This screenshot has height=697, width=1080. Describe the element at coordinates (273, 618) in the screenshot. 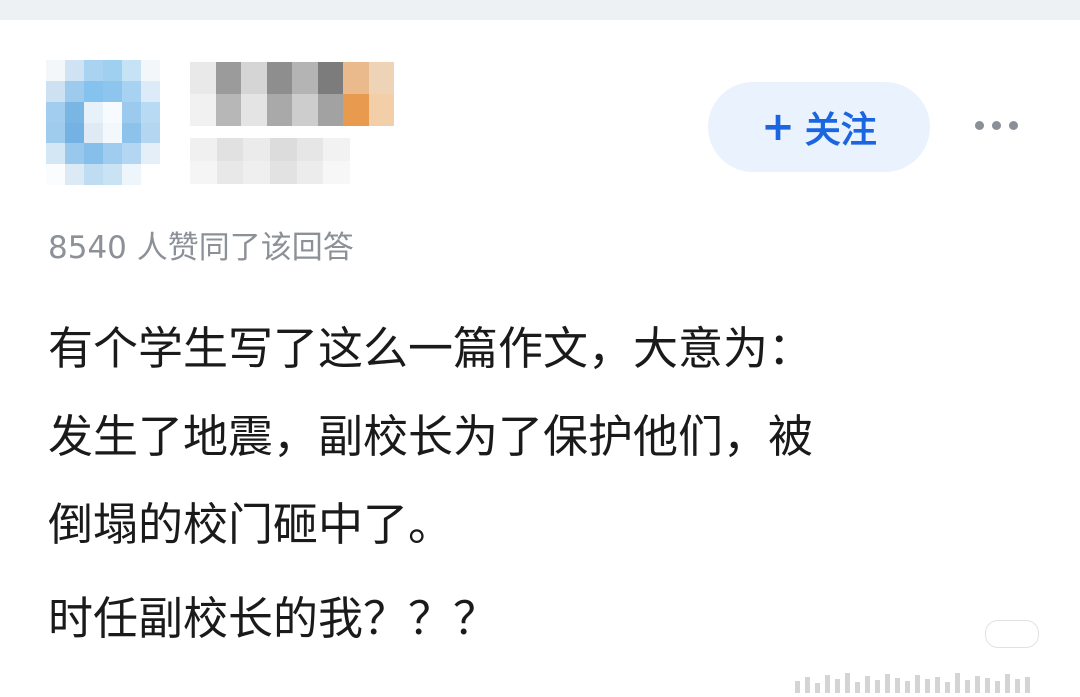

I see `answer-paragraph: 时任副校长的我？？？` at that location.